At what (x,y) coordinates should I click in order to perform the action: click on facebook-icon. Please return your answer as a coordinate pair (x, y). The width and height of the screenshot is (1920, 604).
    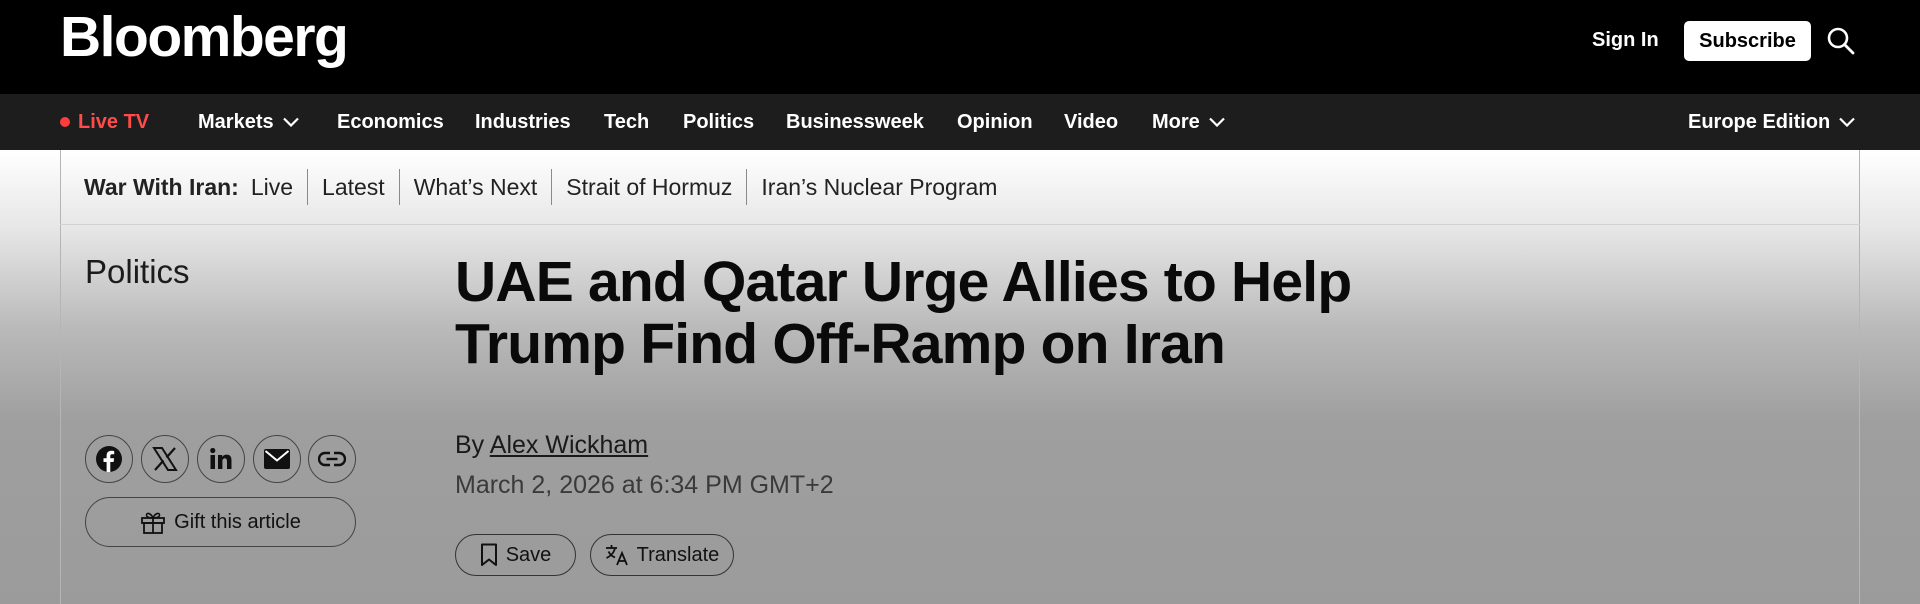
    Looking at the image, I should click on (109, 459).